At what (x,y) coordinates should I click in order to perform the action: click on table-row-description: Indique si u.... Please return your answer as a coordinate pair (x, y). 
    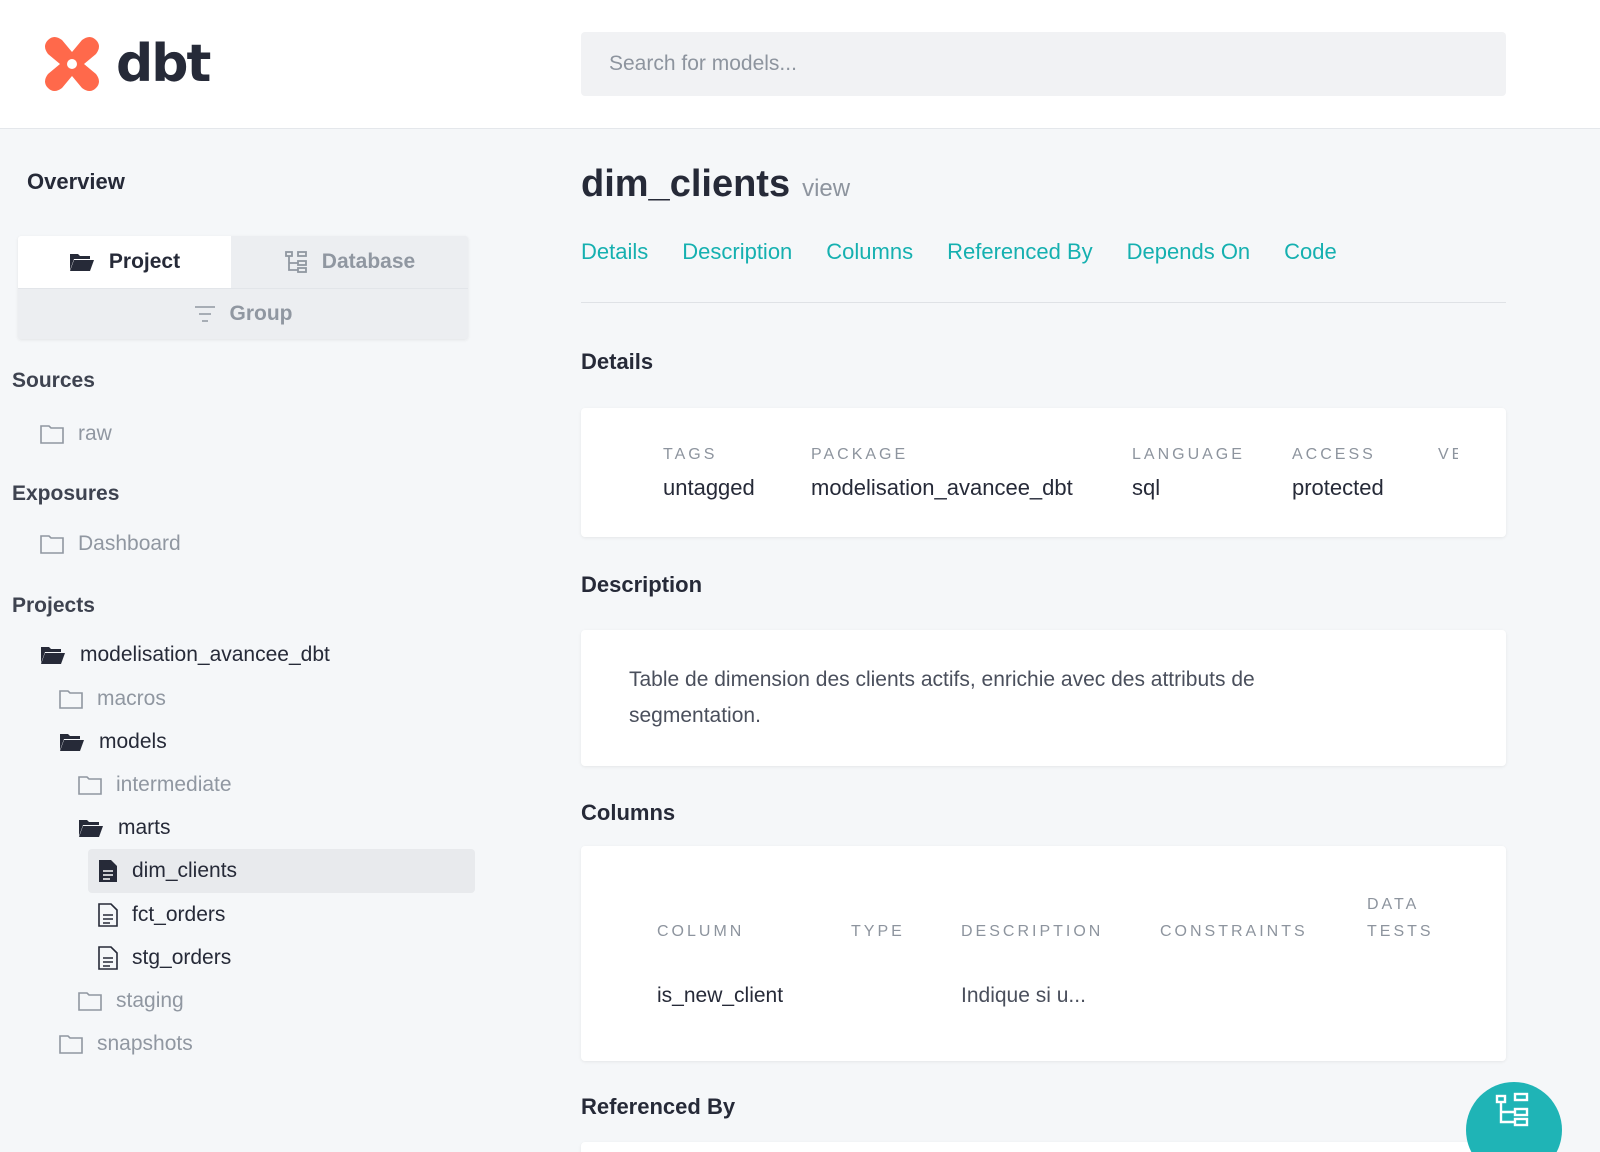
    Looking at the image, I should click on (1023, 995).